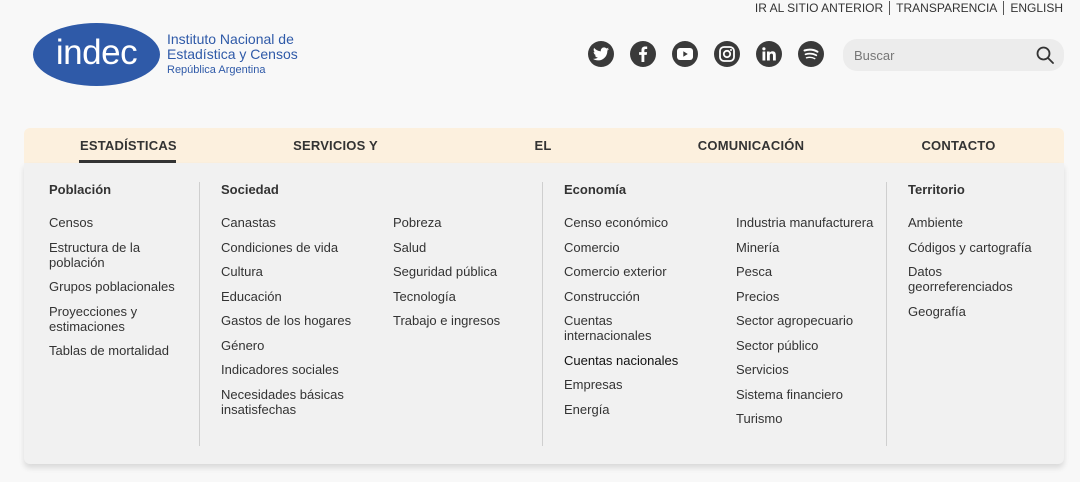 Image resolution: width=1080 pixels, height=482 pixels. I want to click on instagram-icon, so click(727, 54).